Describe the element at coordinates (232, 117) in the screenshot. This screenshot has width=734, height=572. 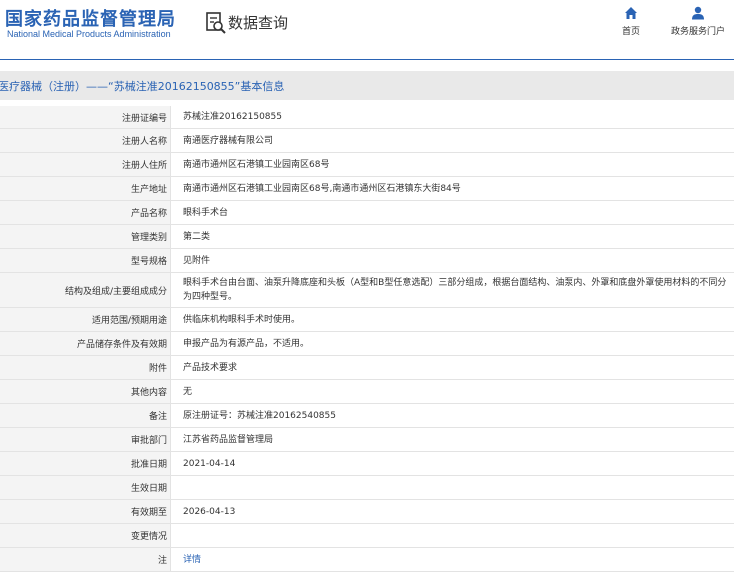
I see `field-value: 苏械注准20162150855` at that location.